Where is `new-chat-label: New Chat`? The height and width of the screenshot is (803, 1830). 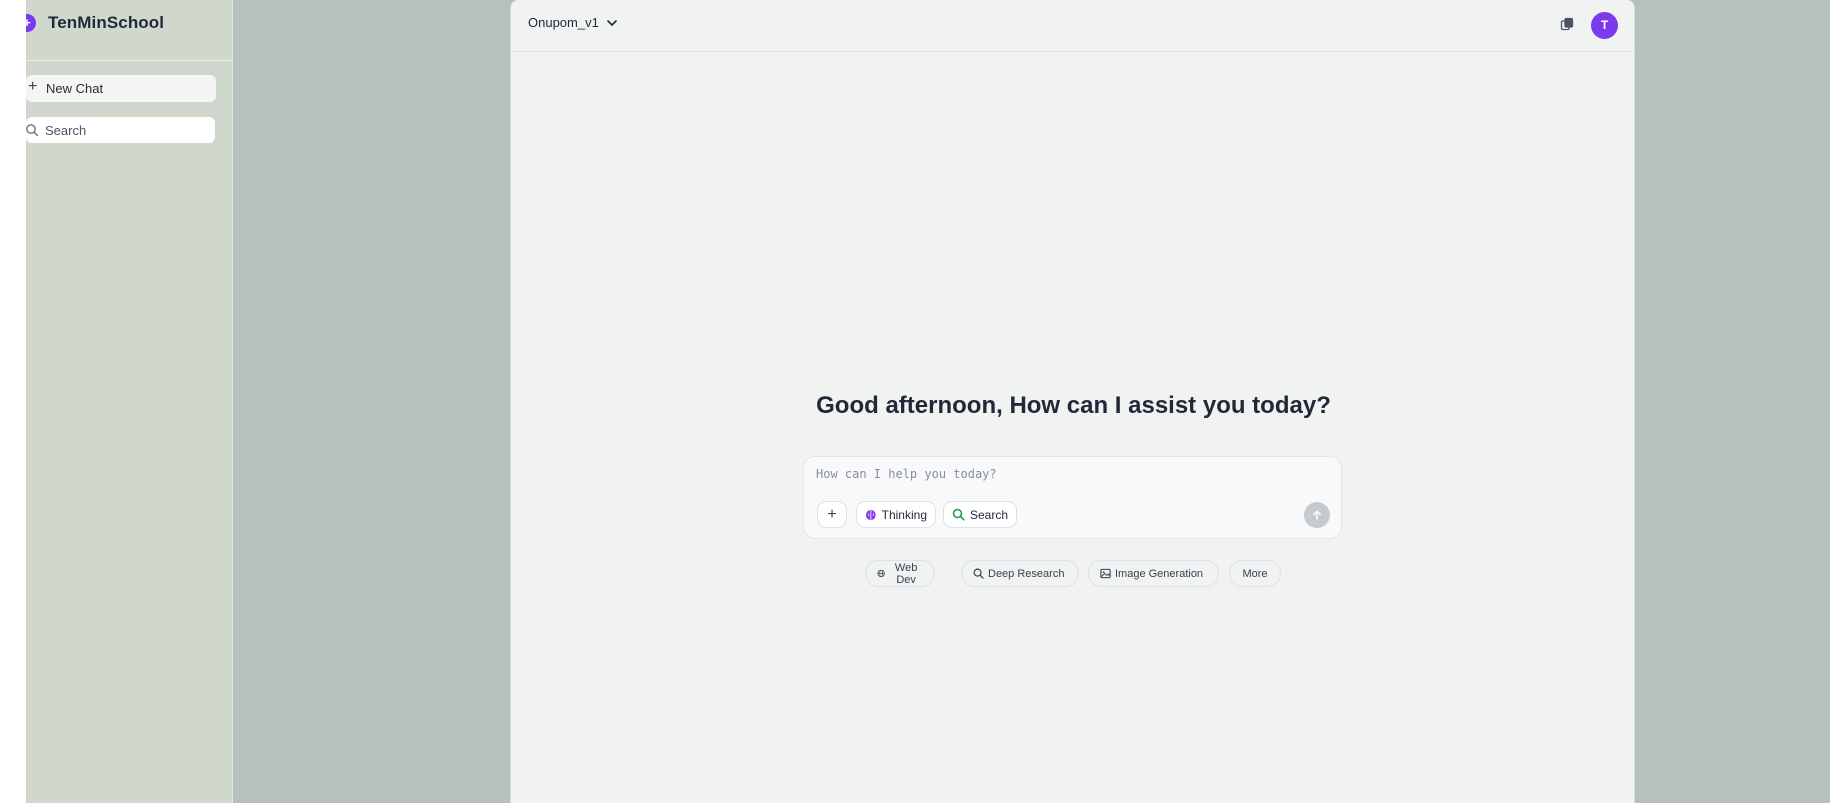 new-chat-label: New Chat is located at coordinates (75, 88).